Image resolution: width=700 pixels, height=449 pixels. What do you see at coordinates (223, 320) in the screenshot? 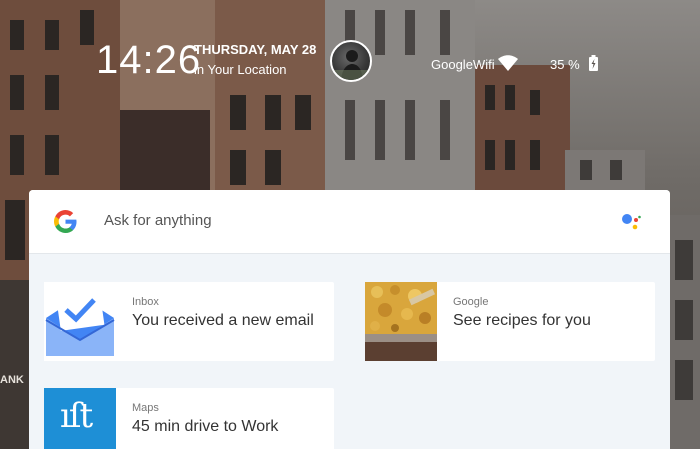
I see `card-message: You received a new email` at bounding box center [223, 320].